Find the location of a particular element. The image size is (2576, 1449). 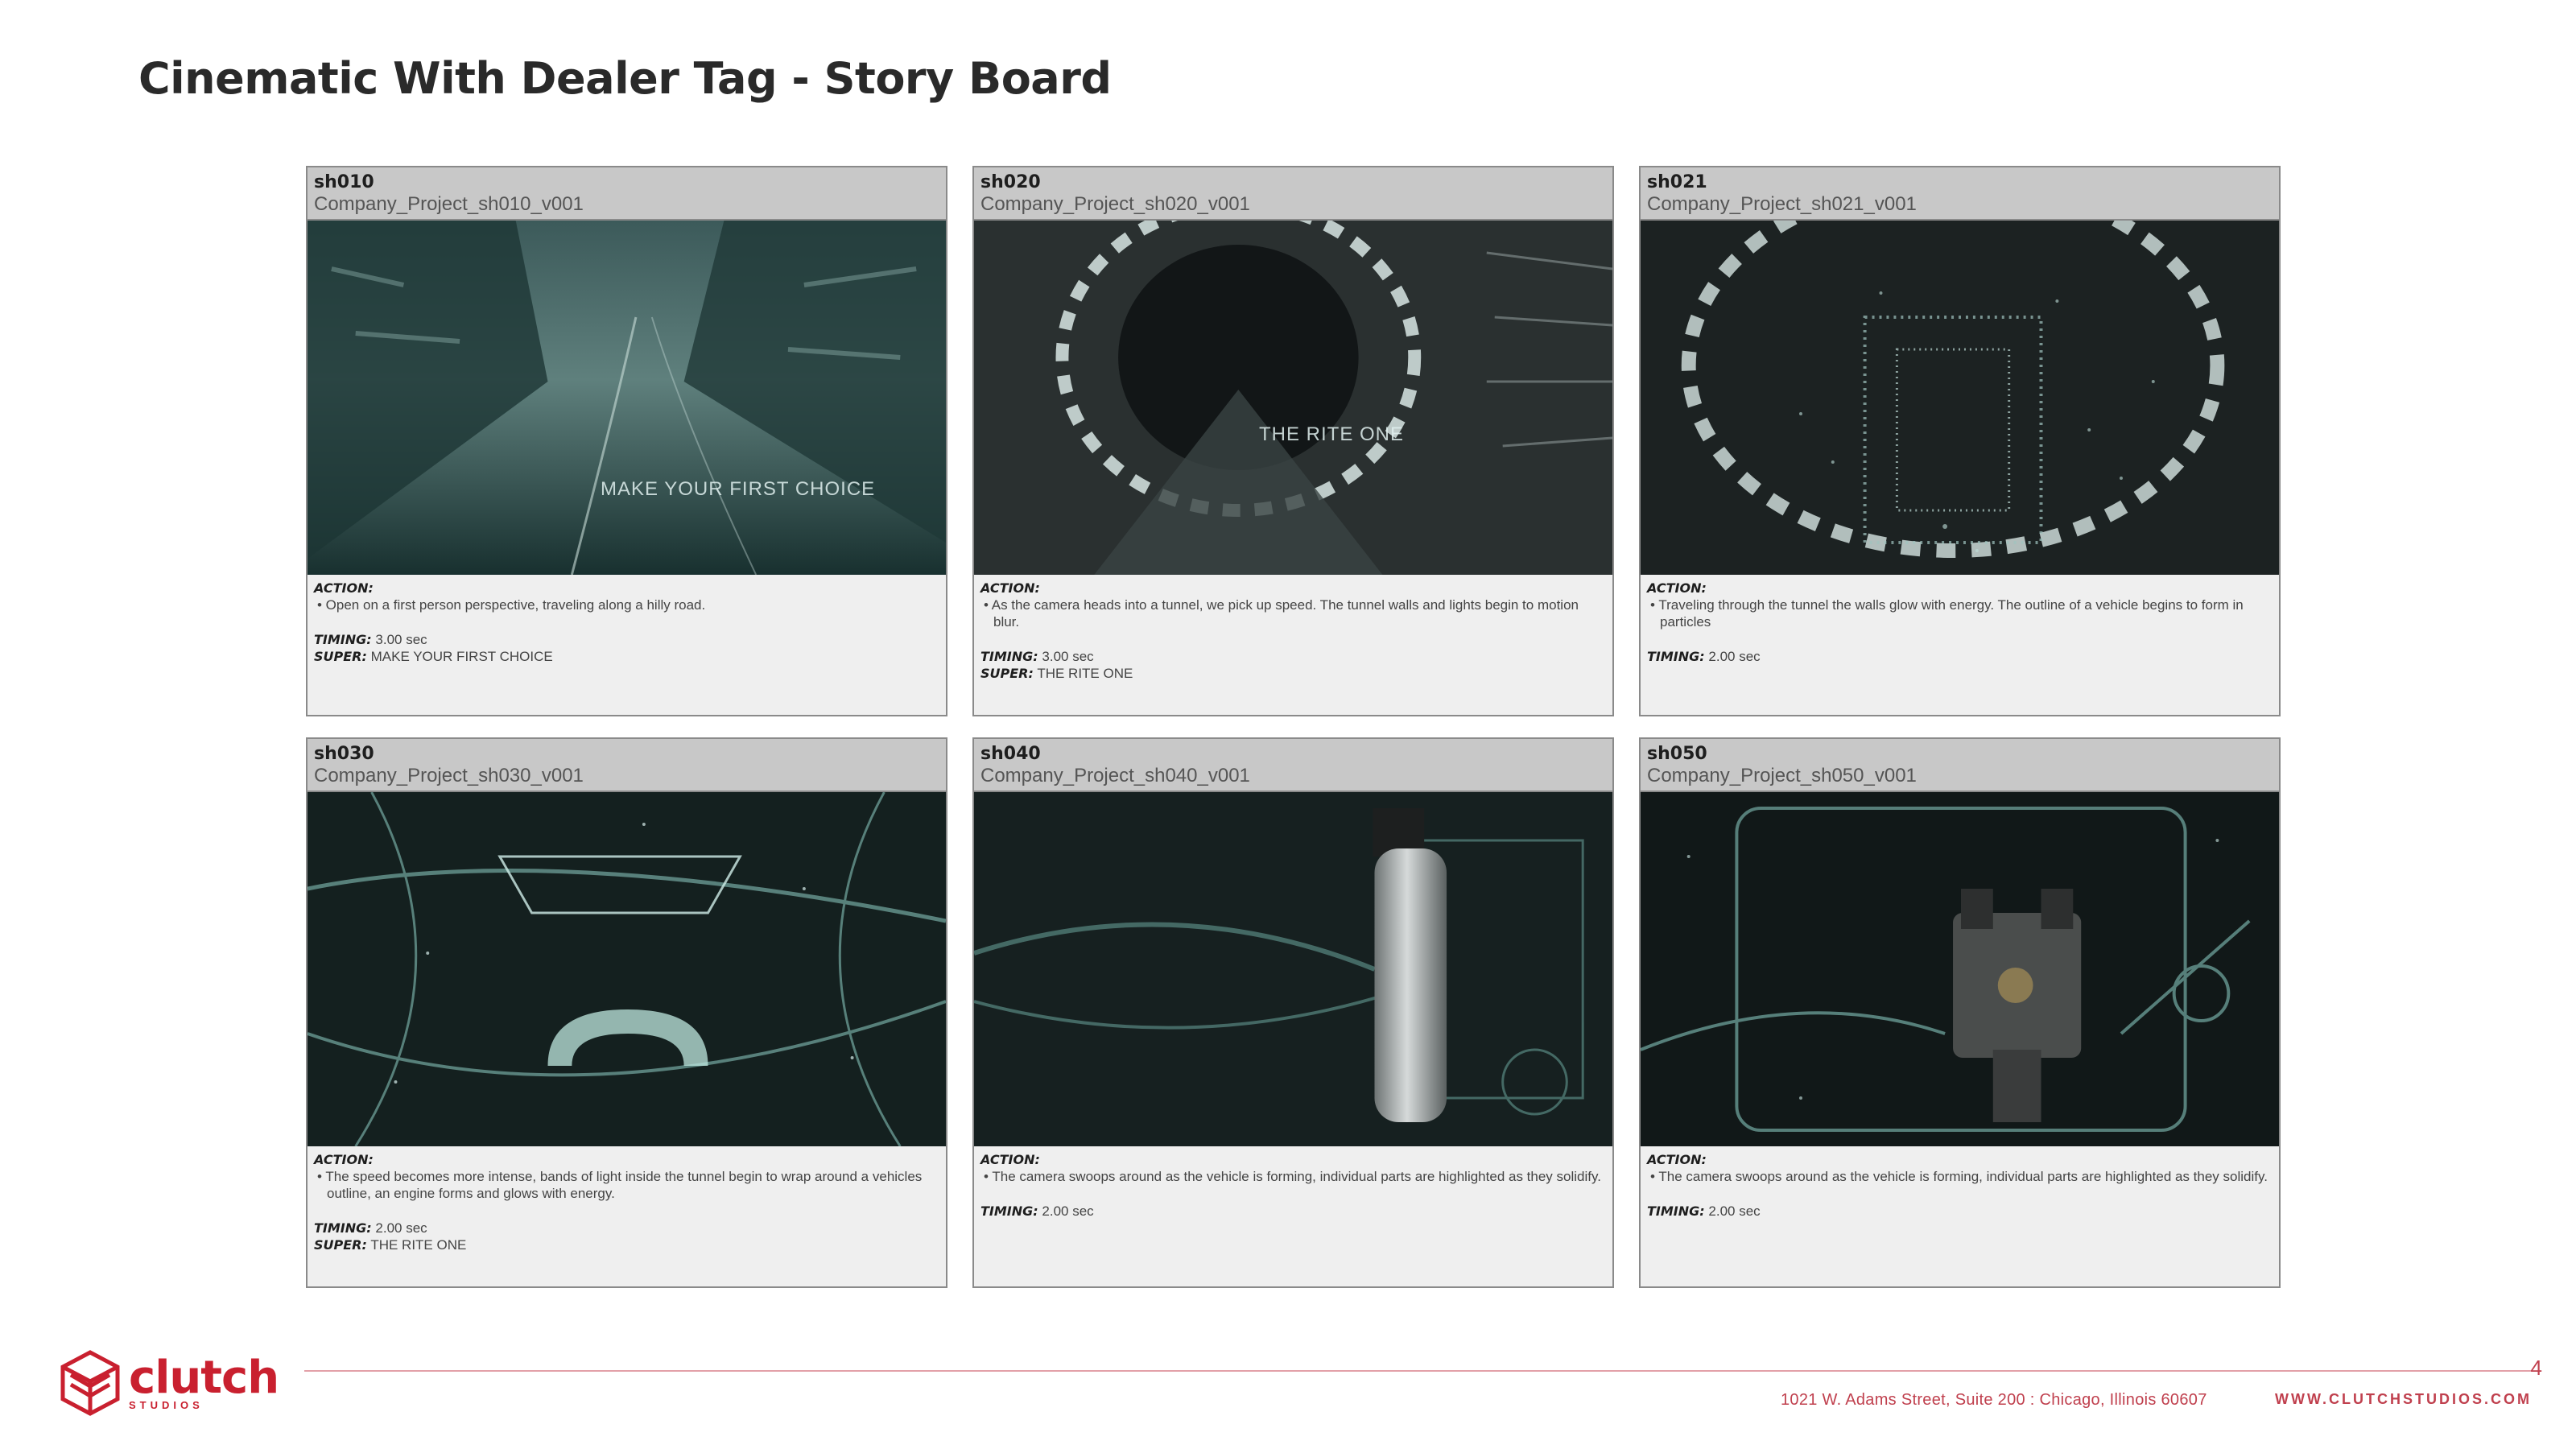

footer-divider is located at coordinates (1418, 1371).